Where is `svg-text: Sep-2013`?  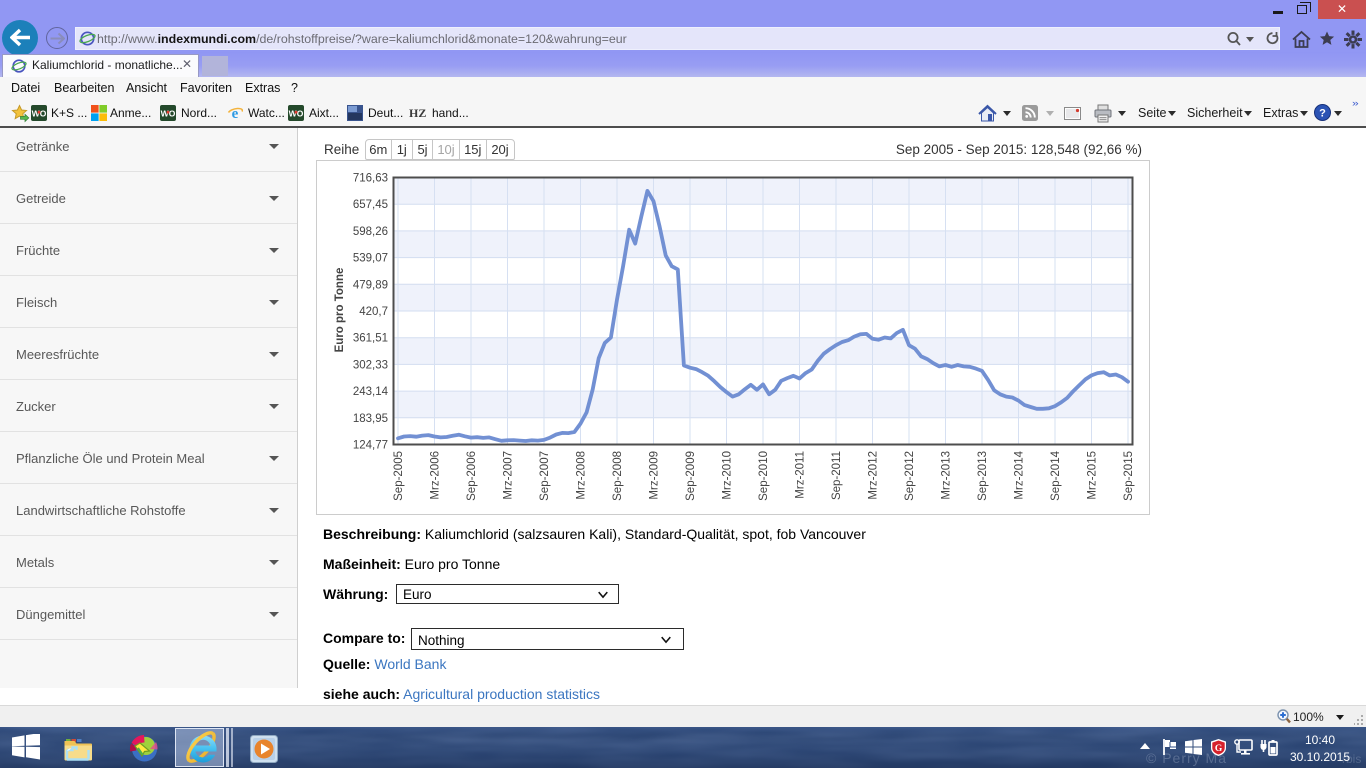
svg-text: Sep-2013 is located at coordinates (983, 476).